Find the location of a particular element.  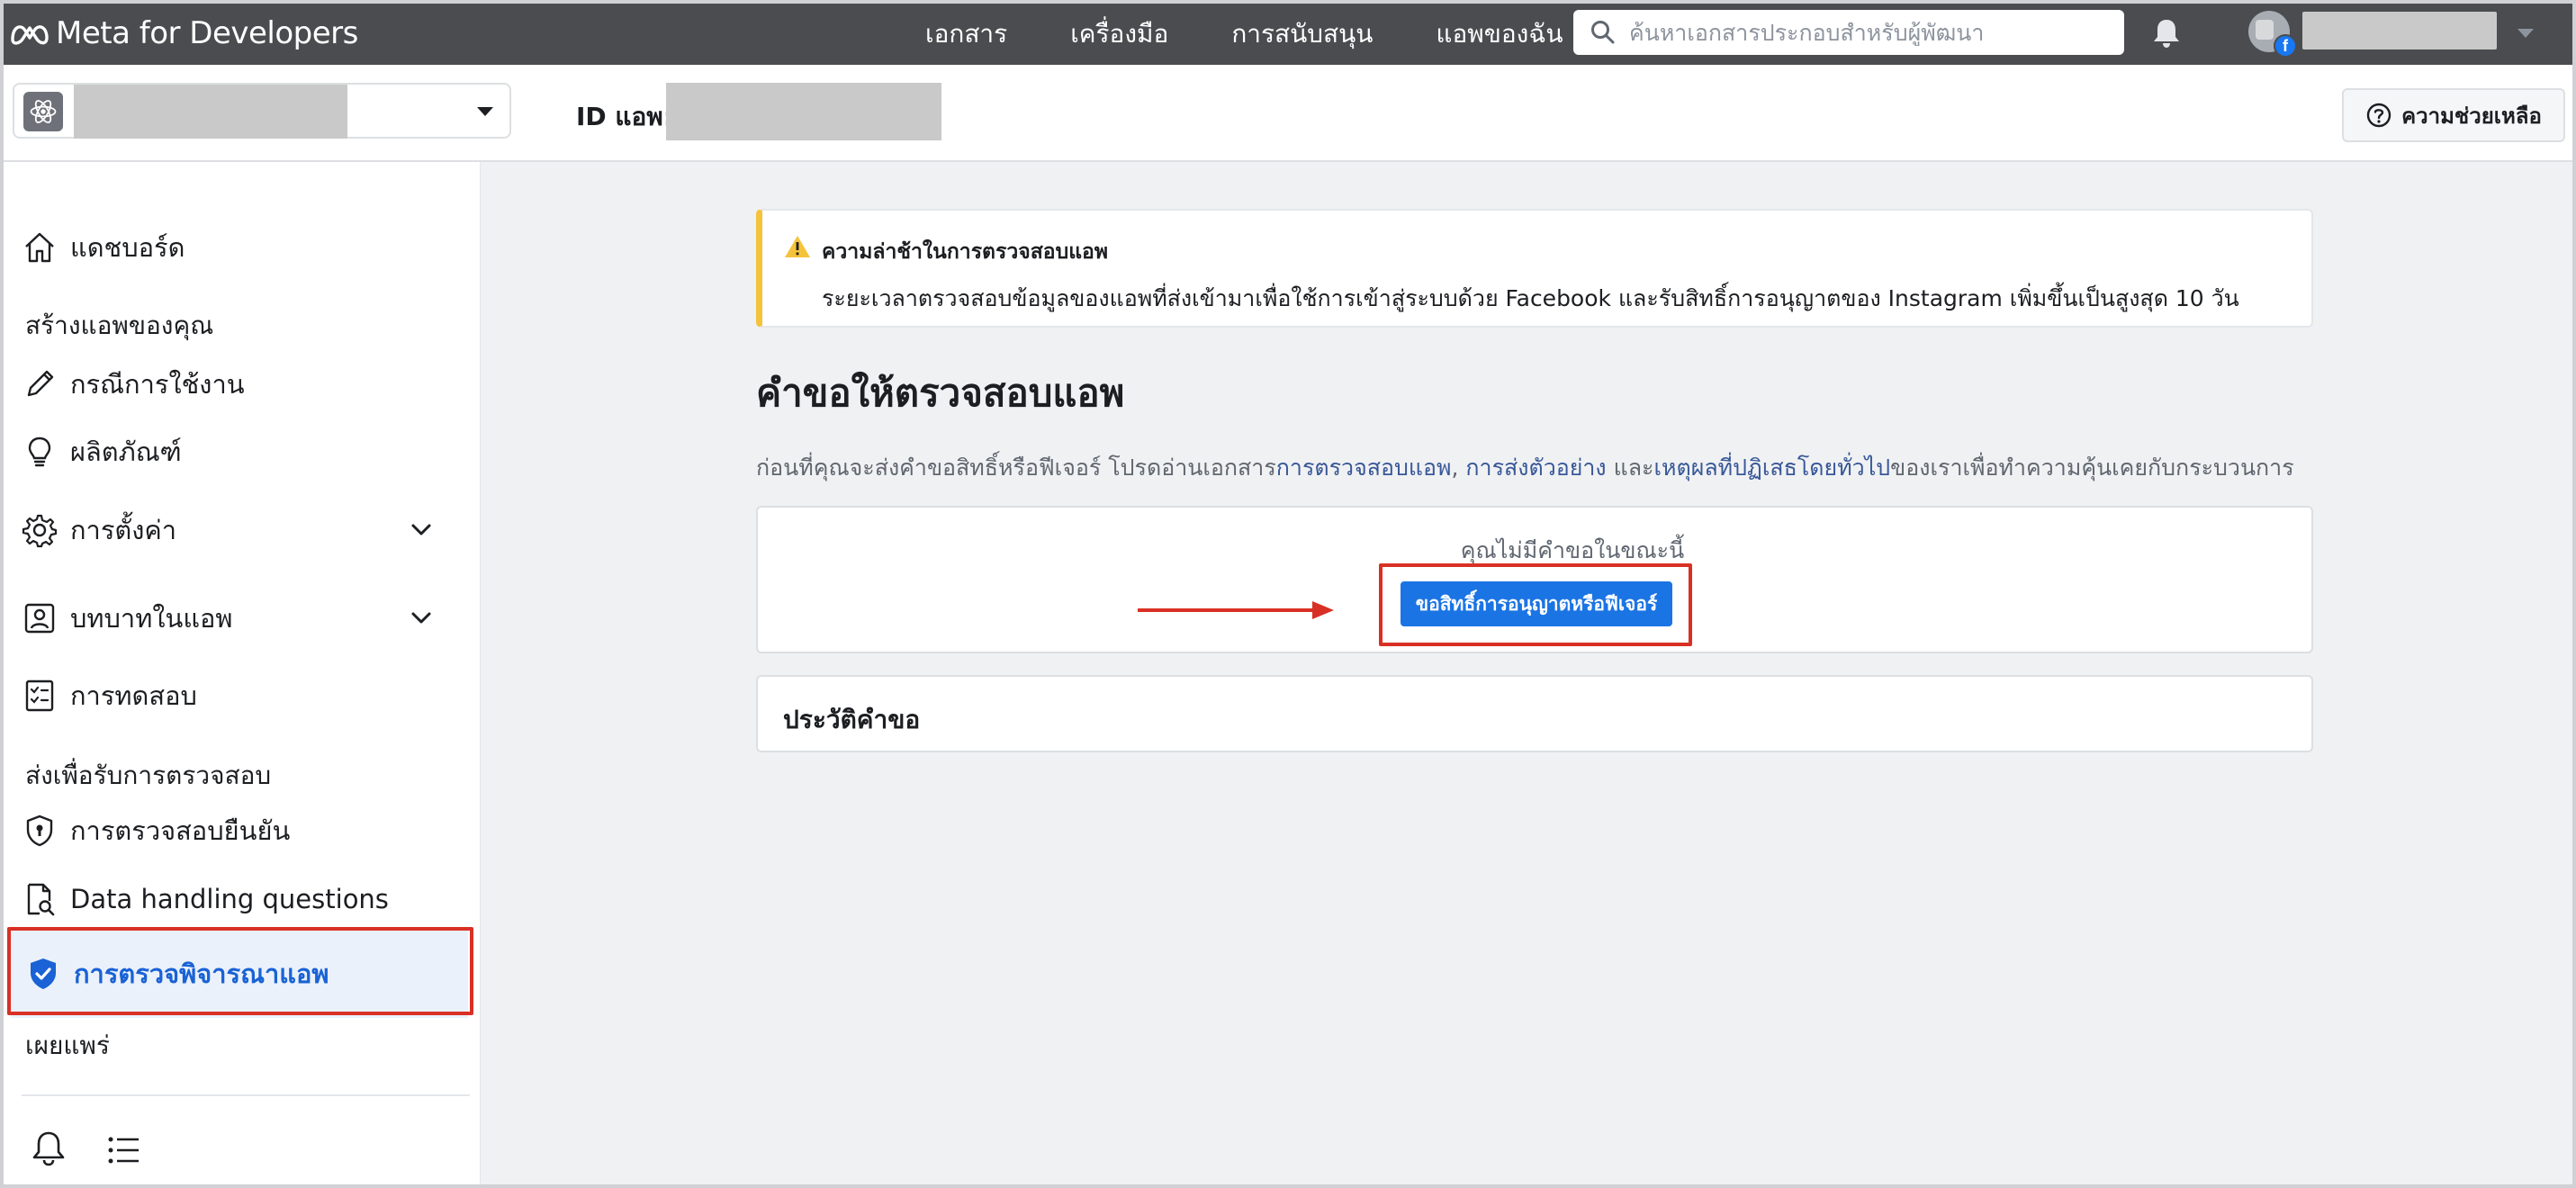

sidebar-item-use-cases: กรณีการใช้งาน is located at coordinates (242, 384).